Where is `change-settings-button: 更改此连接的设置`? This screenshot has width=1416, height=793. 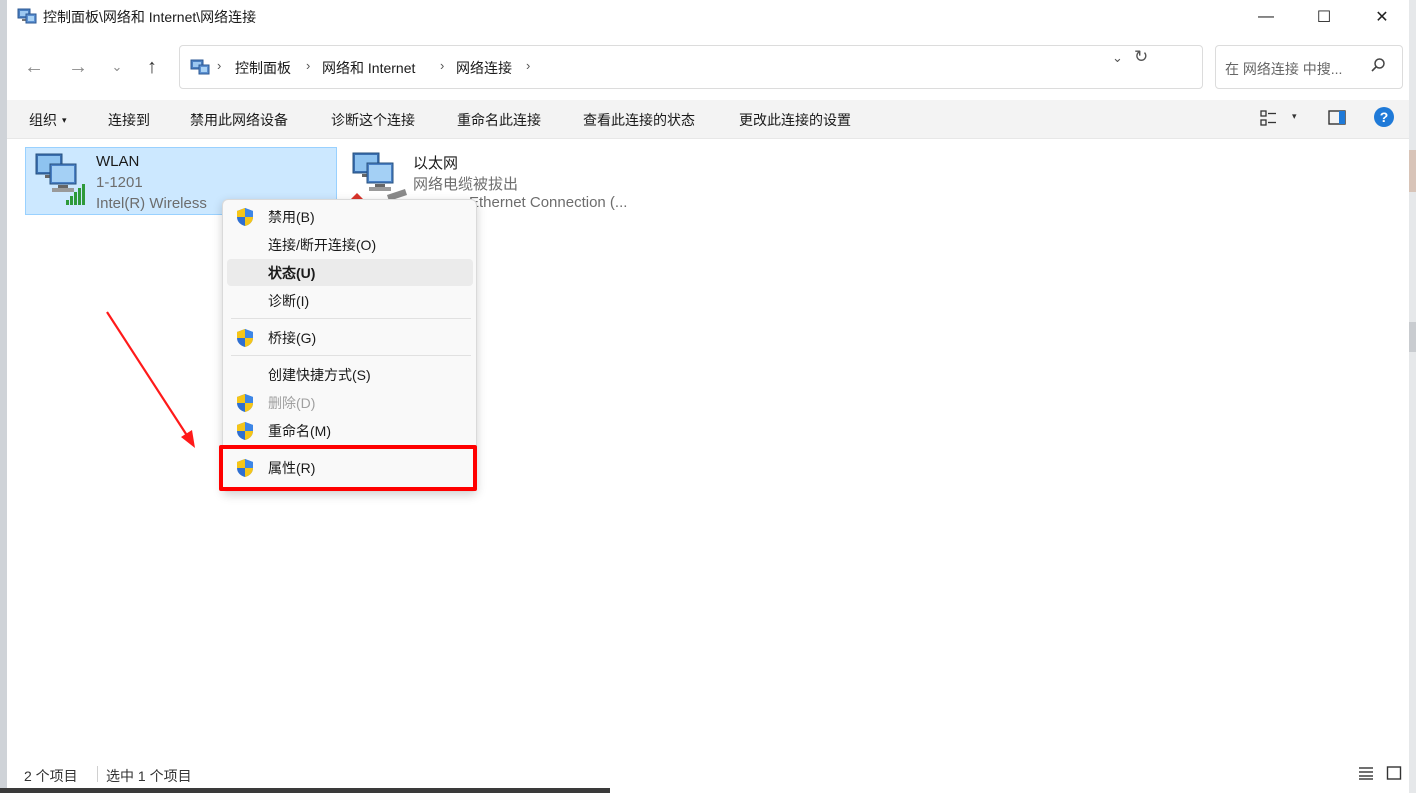
change-settings-button: 更改此连接的设置 is located at coordinates (795, 120).